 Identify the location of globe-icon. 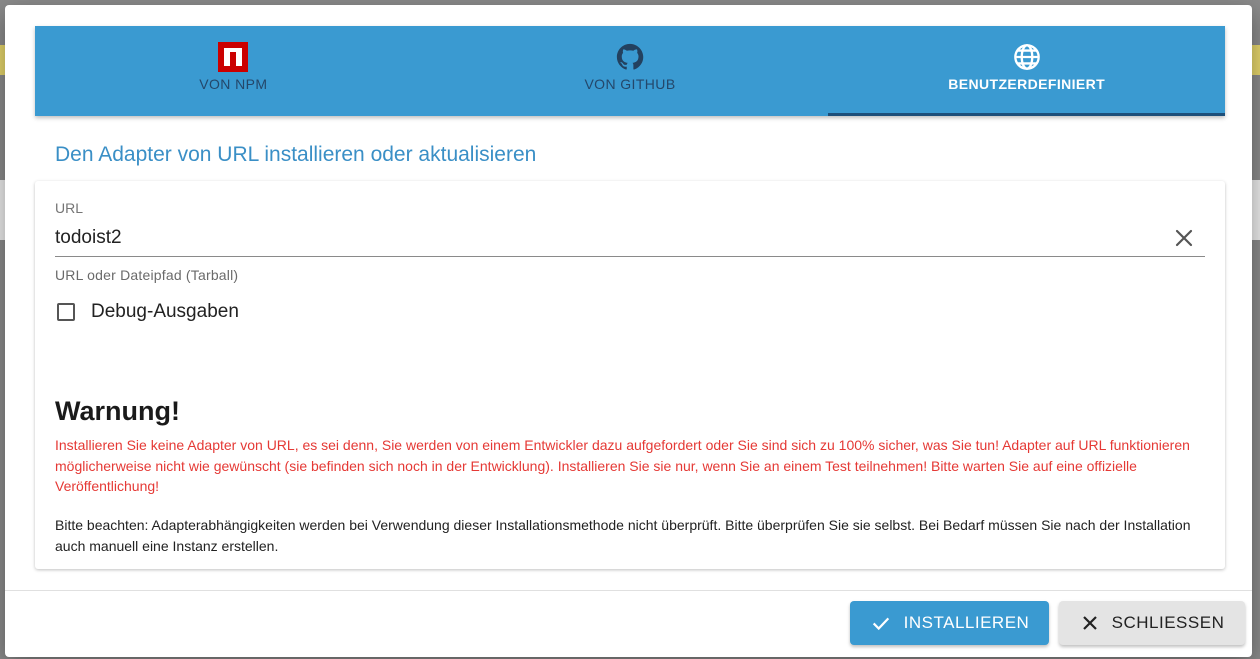
(1027, 57).